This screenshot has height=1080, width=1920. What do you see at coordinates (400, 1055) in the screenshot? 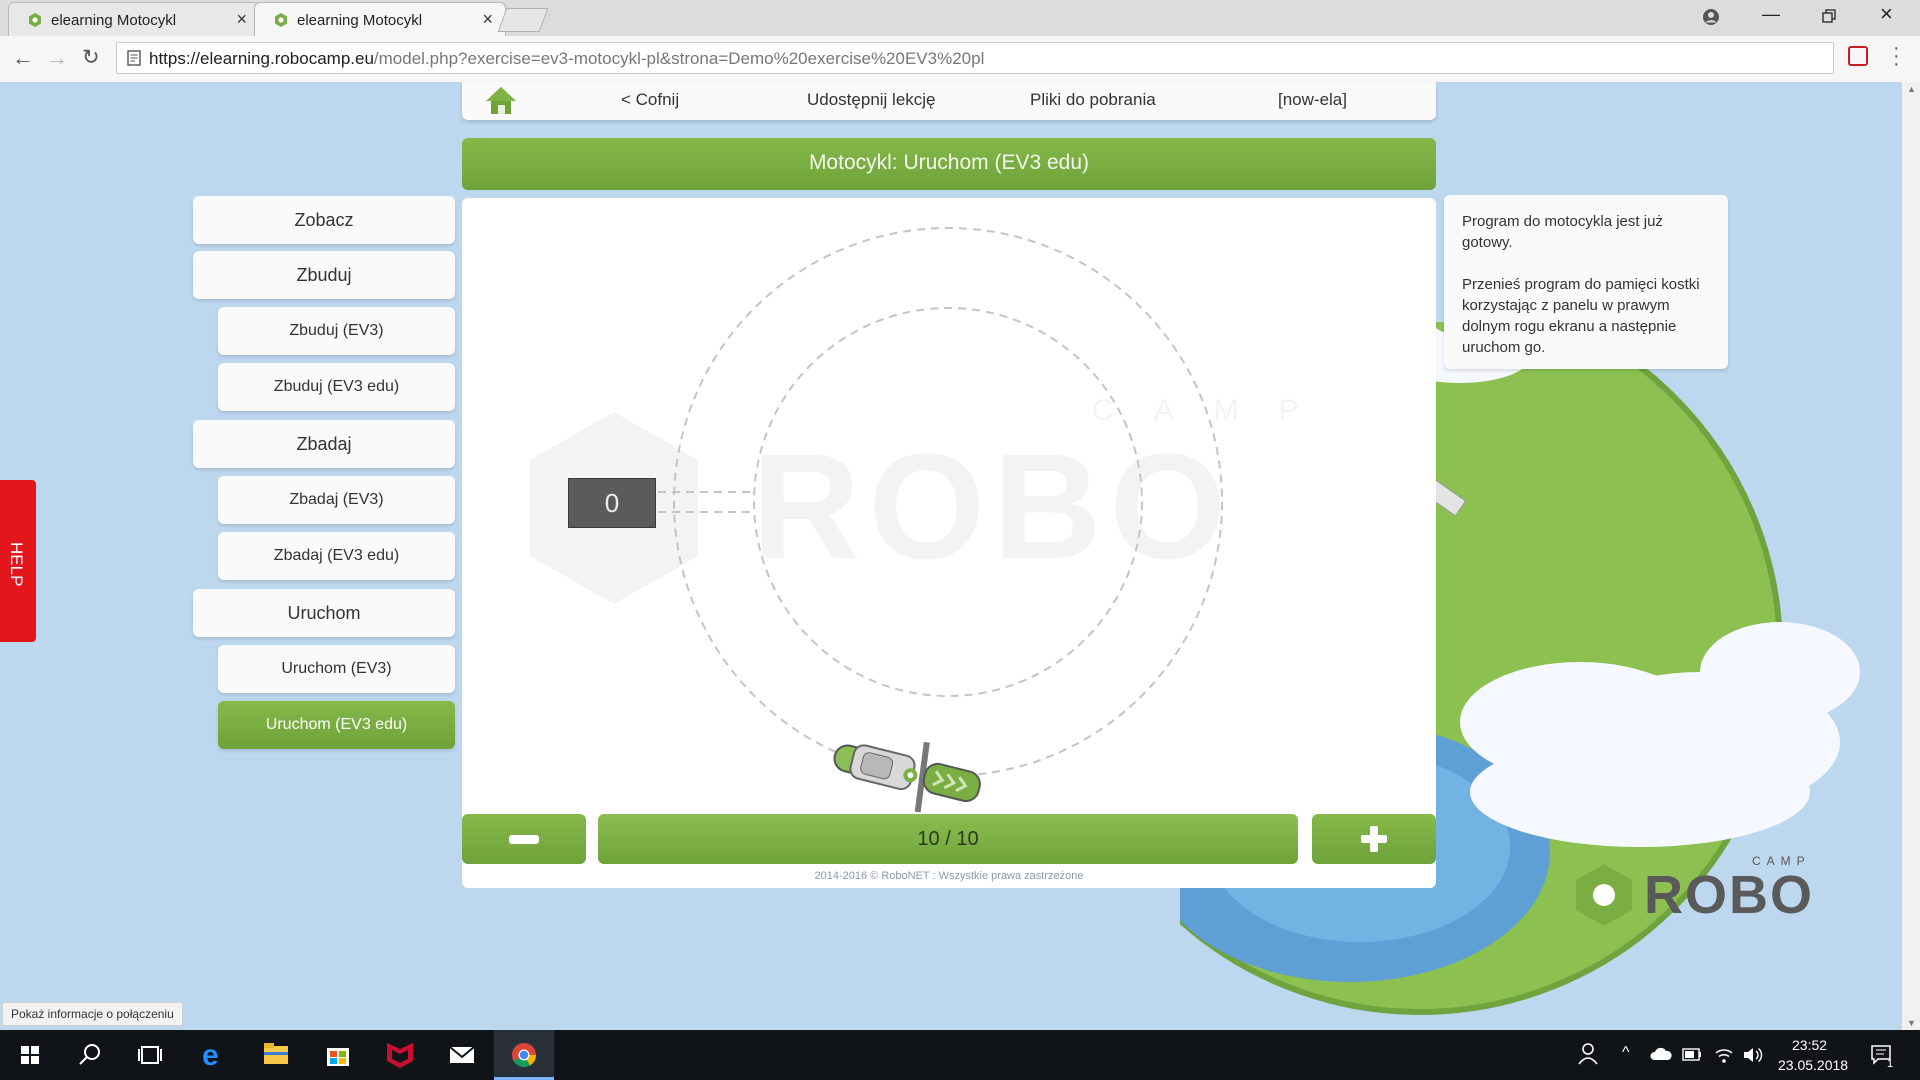
I see `mcafee-icon` at bounding box center [400, 1055].